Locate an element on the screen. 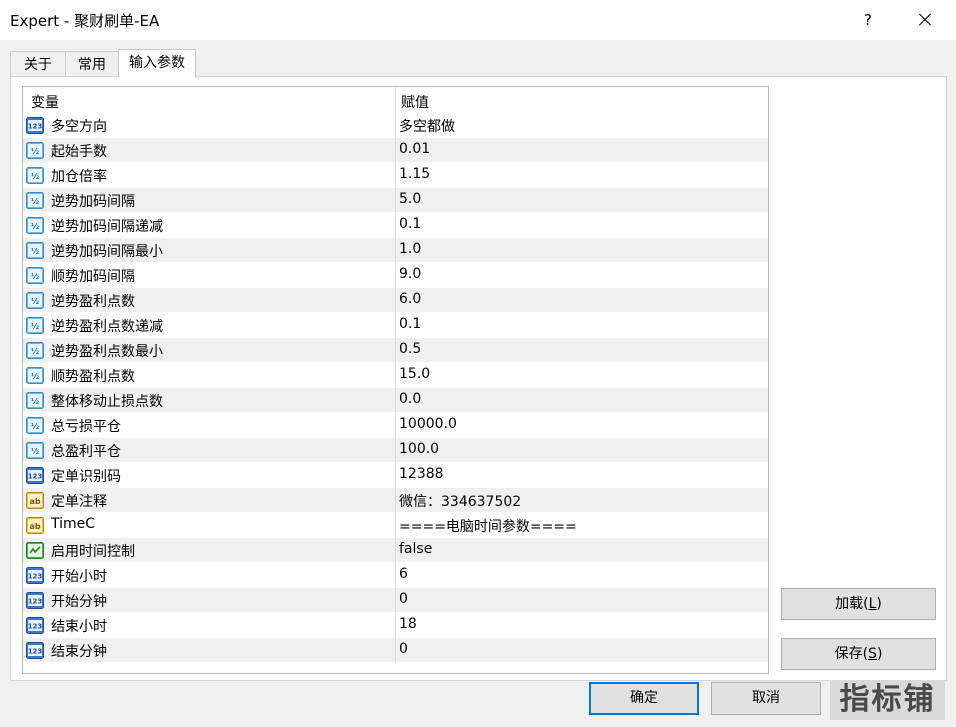 The width and height of the screenshot is (956, 727). variable-name: 结束分钟 is located at coordinates (79, 652).